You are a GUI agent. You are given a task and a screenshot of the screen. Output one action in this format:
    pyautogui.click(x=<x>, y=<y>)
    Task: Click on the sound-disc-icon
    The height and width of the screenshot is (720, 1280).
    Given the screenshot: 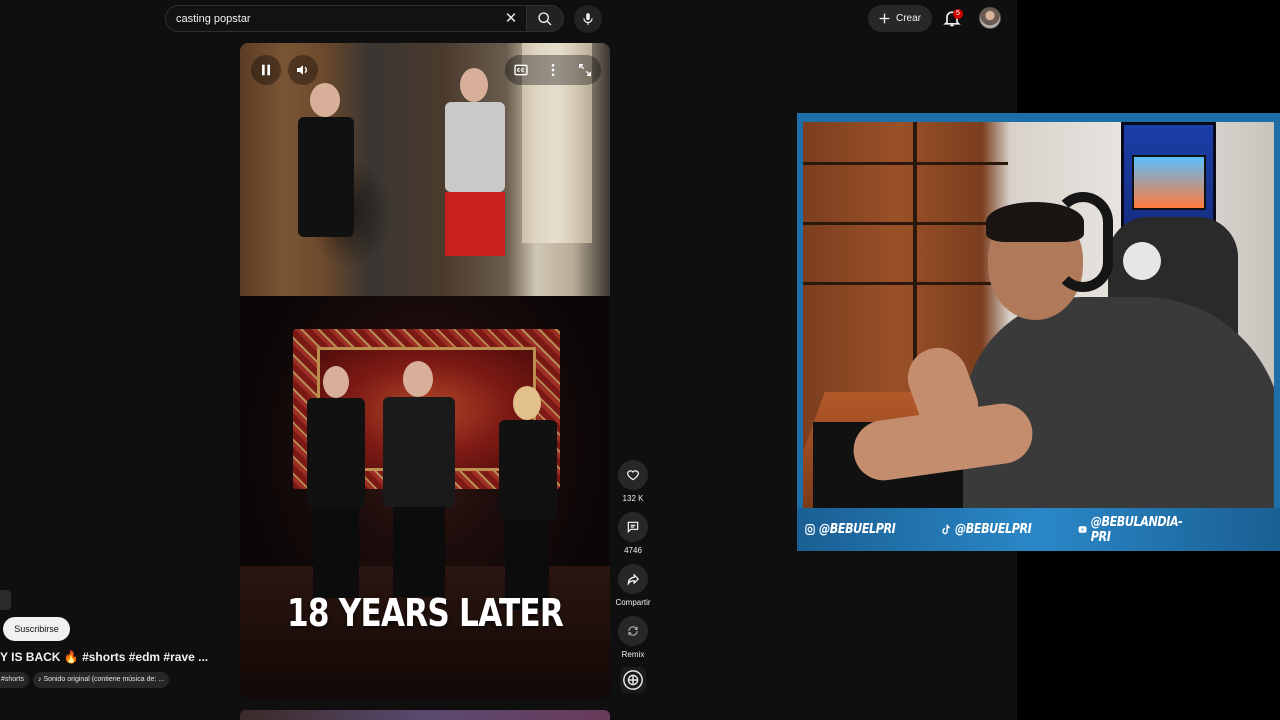 What is the action you would take?
    pyautogui.click(x=633, y=680)
    